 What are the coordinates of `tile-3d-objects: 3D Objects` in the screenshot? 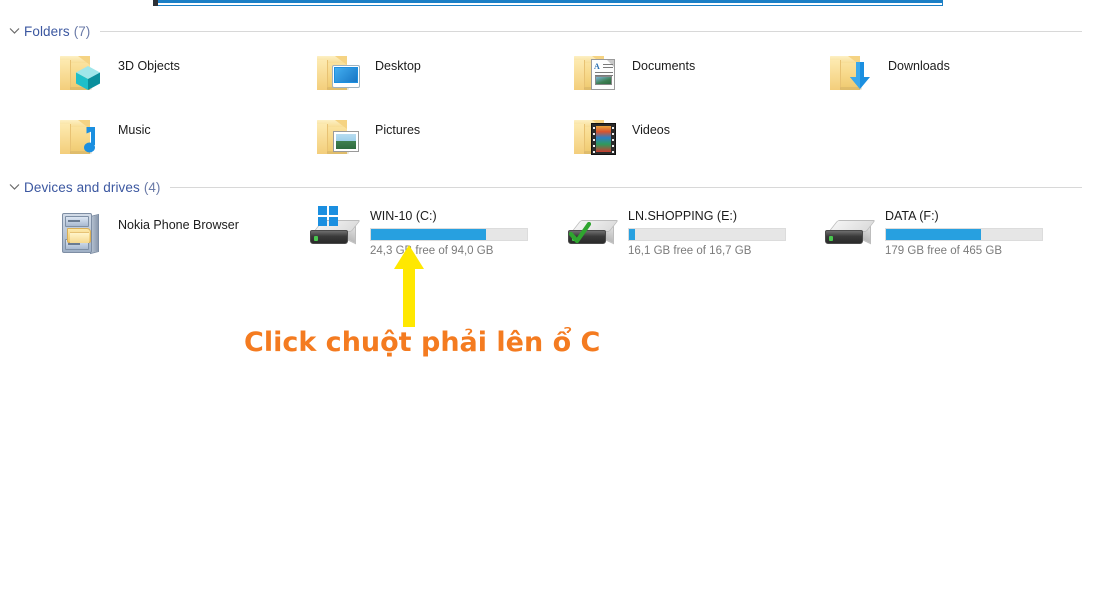 It's located at (119, 73).